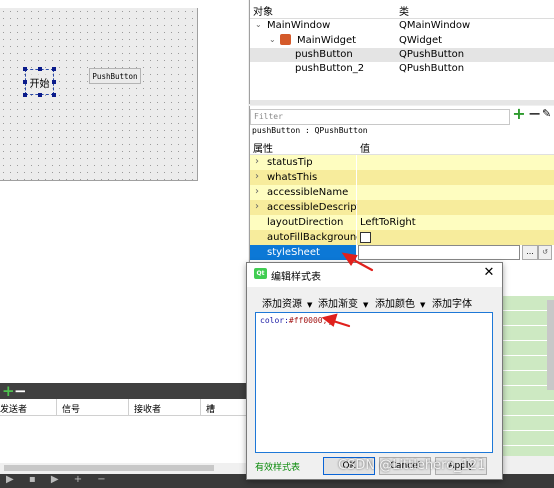  I want to click on scrollbar-thumb, so click(109, 468).